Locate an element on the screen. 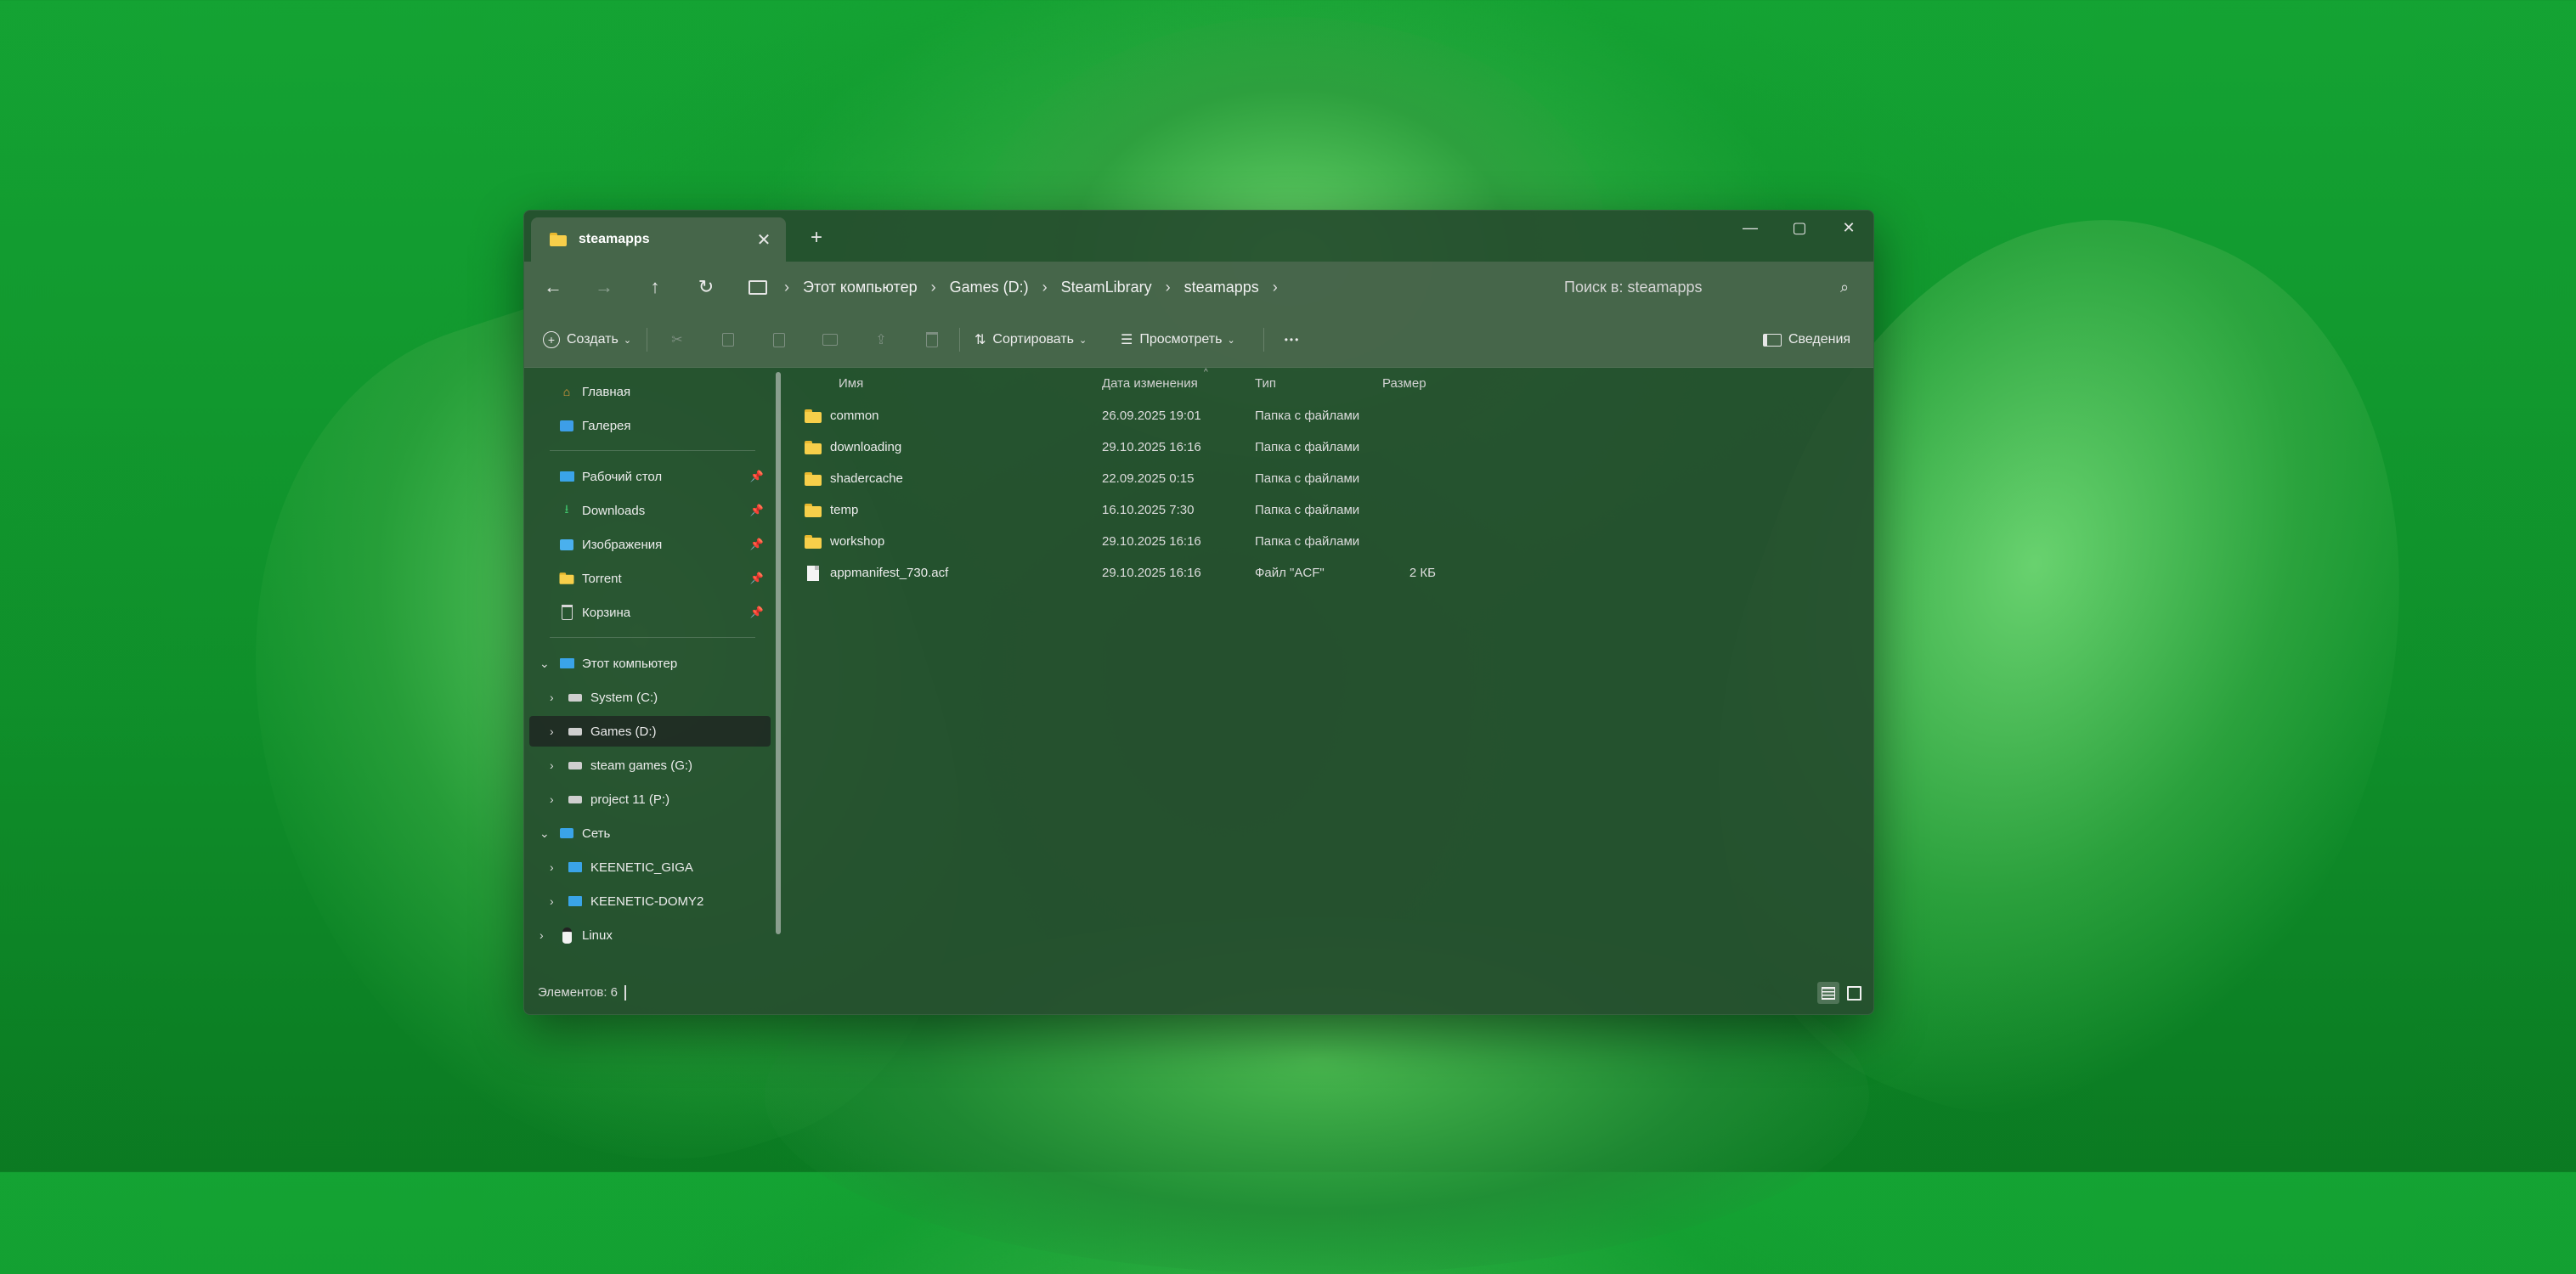 This screenshot has width=2576, height=1274. table-row: common 26.09.2025 19:01 Папка с файлами is located at coordinates (1330, 415).